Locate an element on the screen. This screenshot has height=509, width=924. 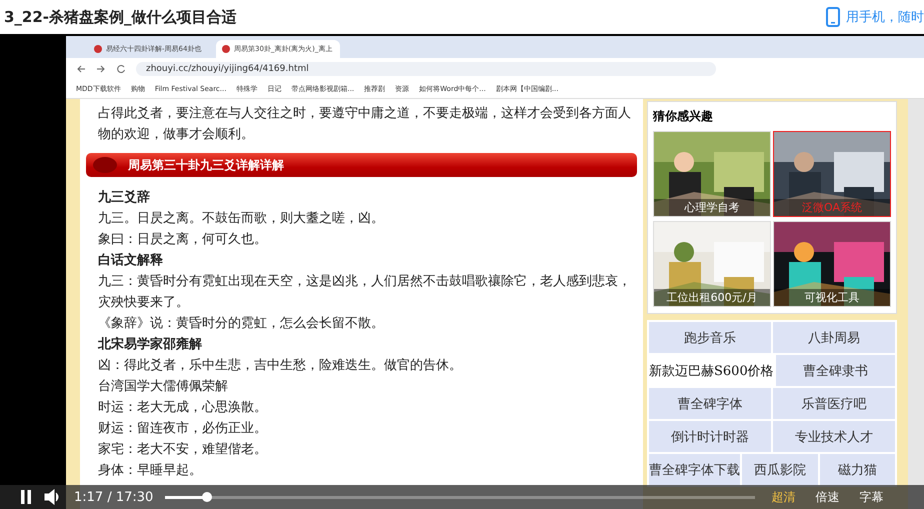
subtitles-button: 字幕 is located at coordinates (871, 497).